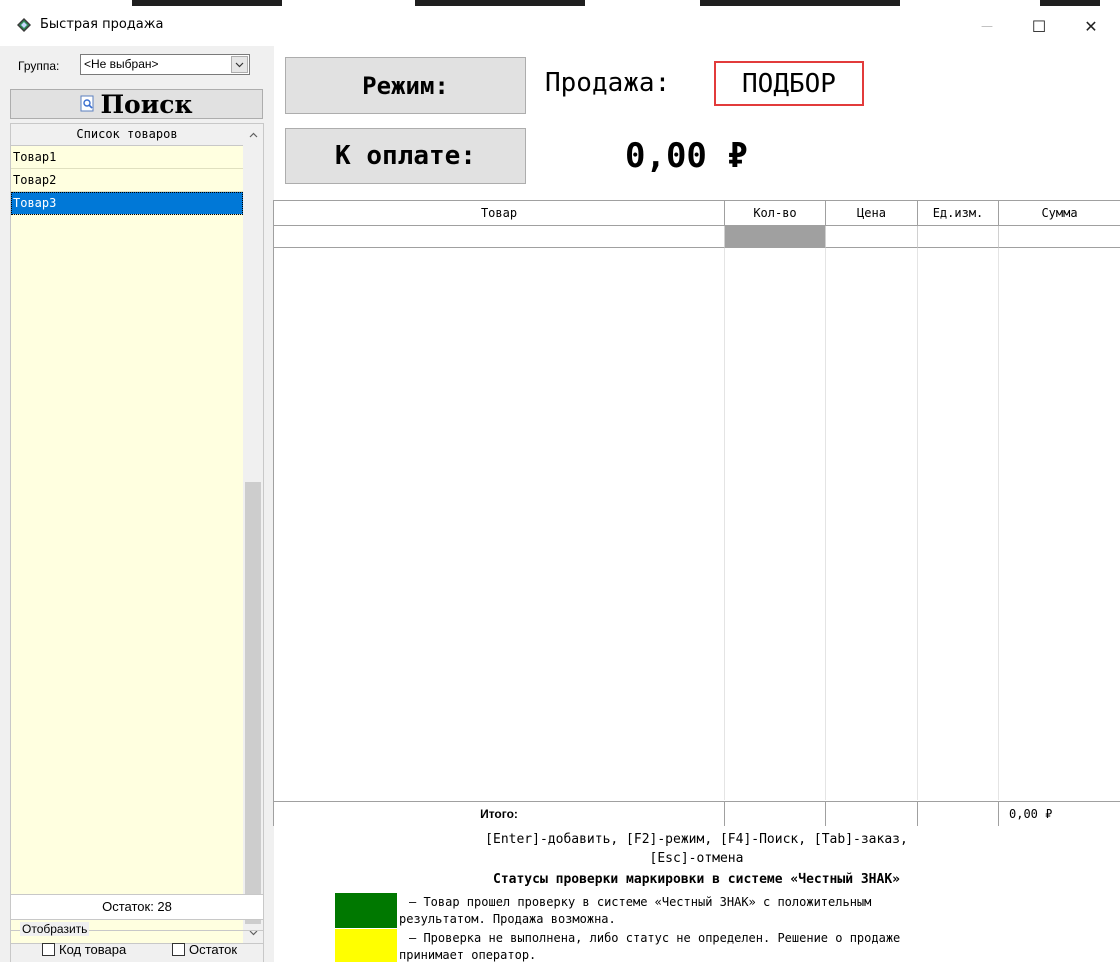 The width and height of the screenshot is (1120, 962). I want to click on remain-indicator: Остаток: 28, so click(137, 907).